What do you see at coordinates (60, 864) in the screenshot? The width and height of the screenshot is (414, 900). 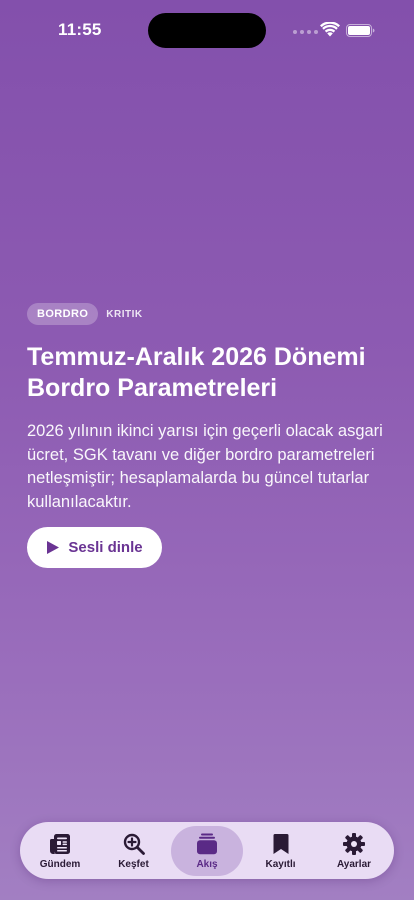 I see `tab-label: Gündem` at bounding box center [60, 864].